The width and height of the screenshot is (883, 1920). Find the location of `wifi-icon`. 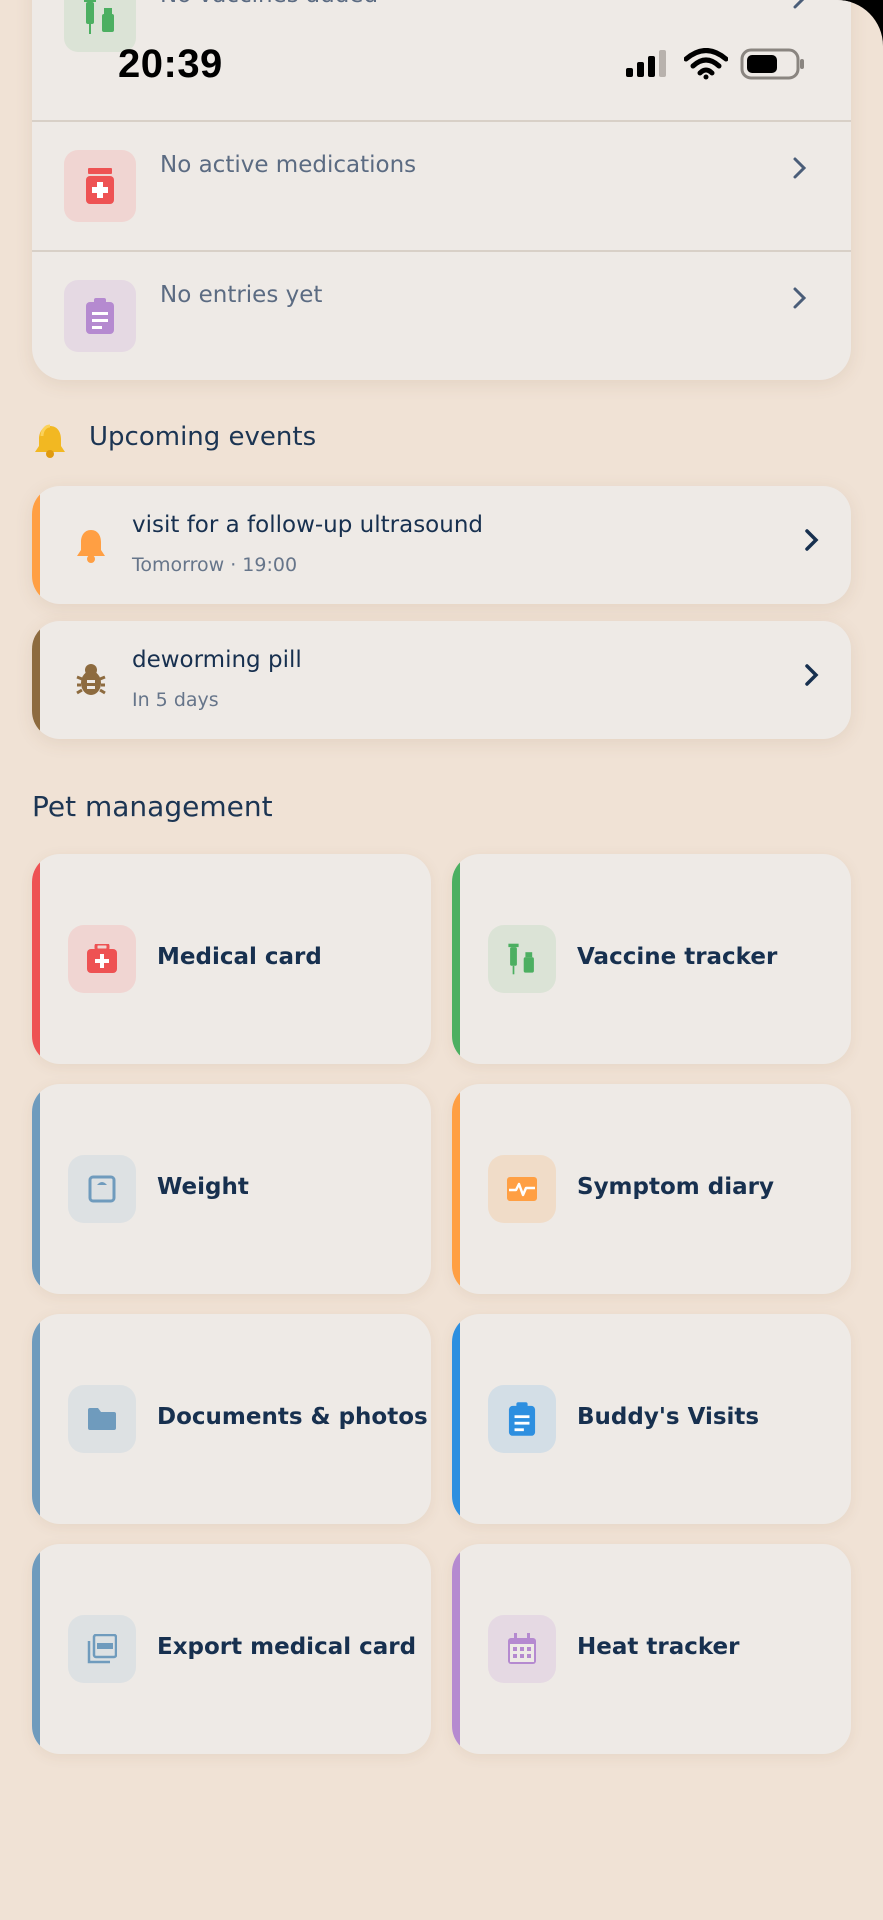

wifi-icon is located at coordinates (706, 64).